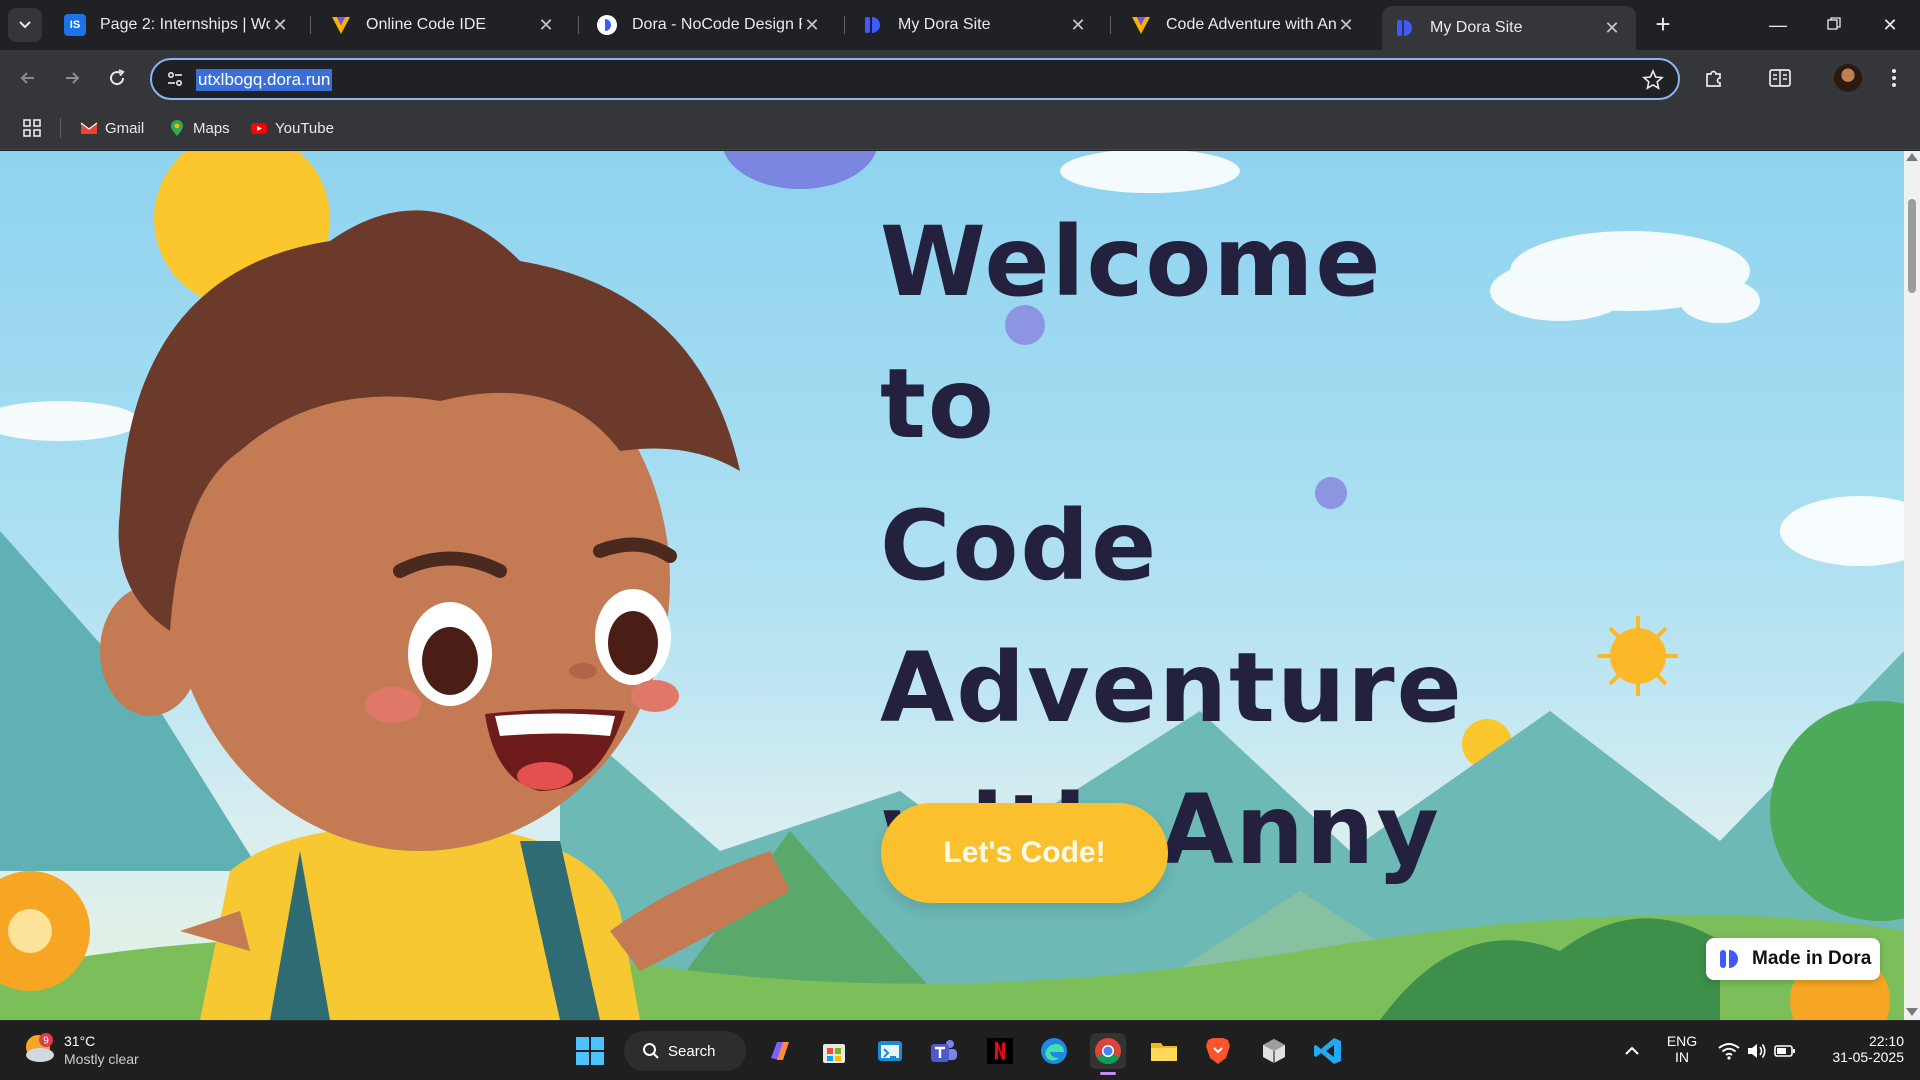 The image size is (1920, 1080). Describe the element at coordinates (175, 79) in the screenshot. I see `site-settings-icon` at that location.